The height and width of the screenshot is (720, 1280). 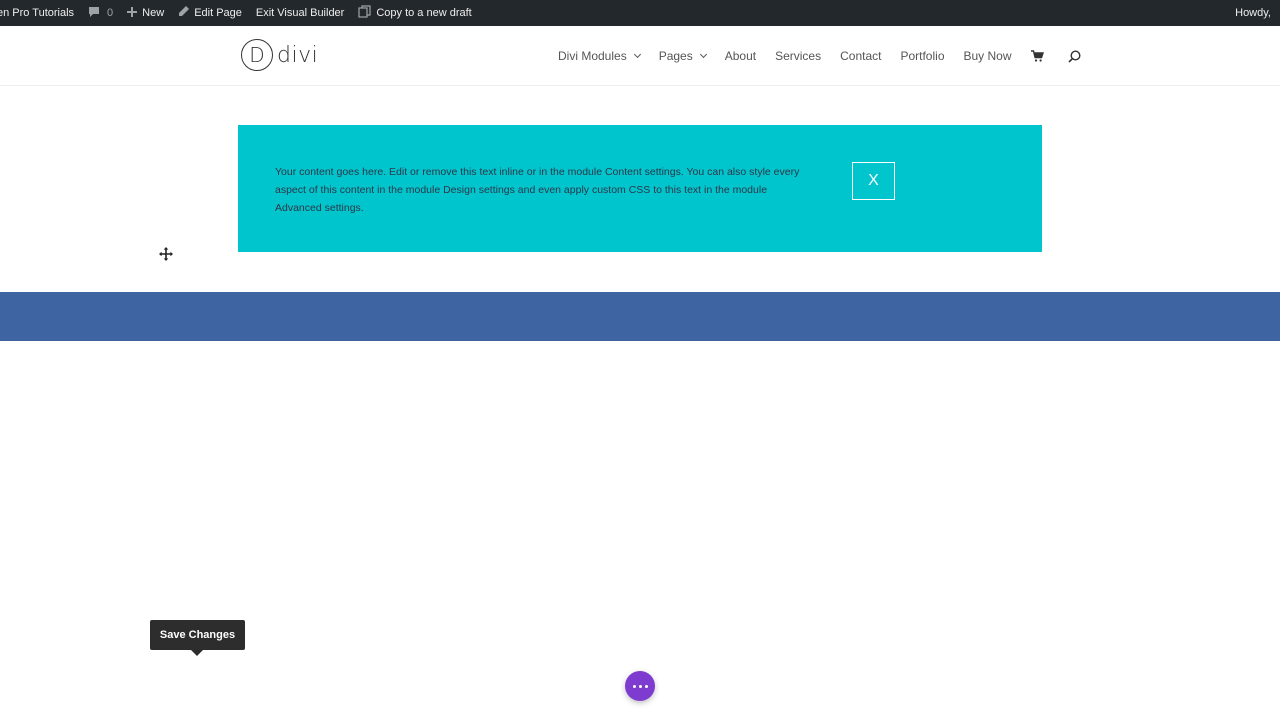 I want to click on nav-item-label: Contact, so click(x=861, y=56).